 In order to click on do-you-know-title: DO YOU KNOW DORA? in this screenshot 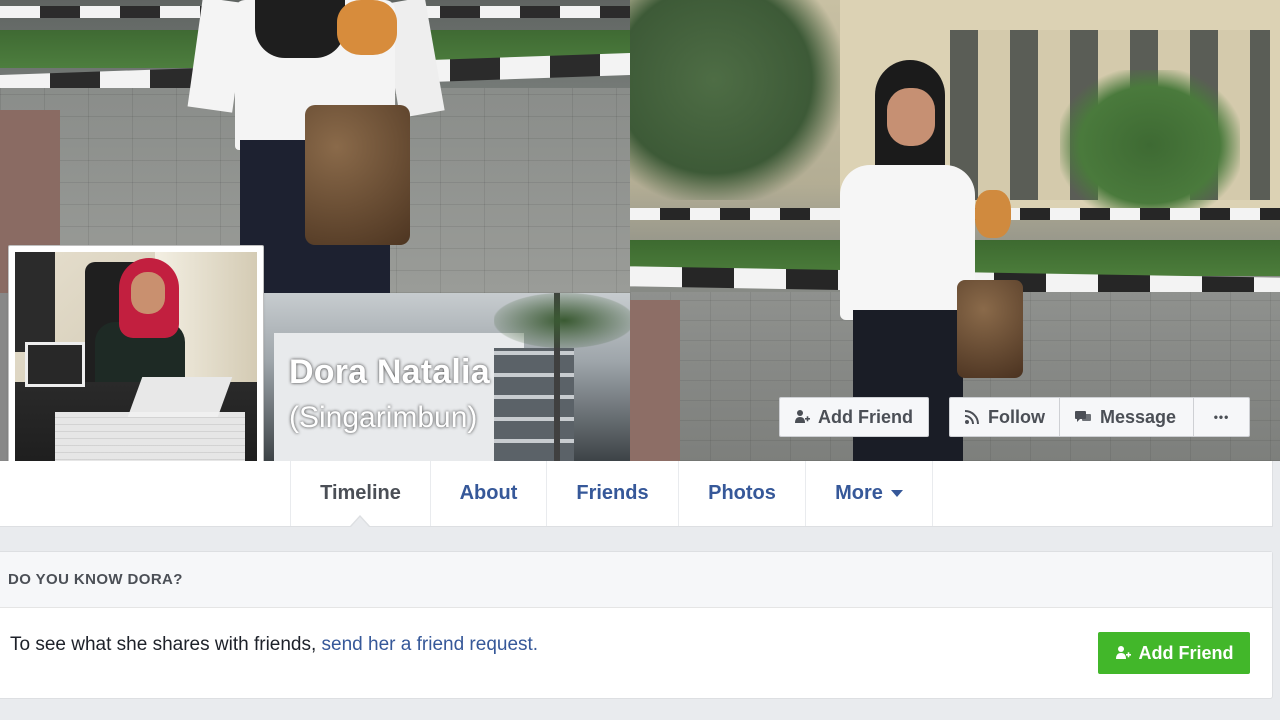, I will do `click(636, 580)`.